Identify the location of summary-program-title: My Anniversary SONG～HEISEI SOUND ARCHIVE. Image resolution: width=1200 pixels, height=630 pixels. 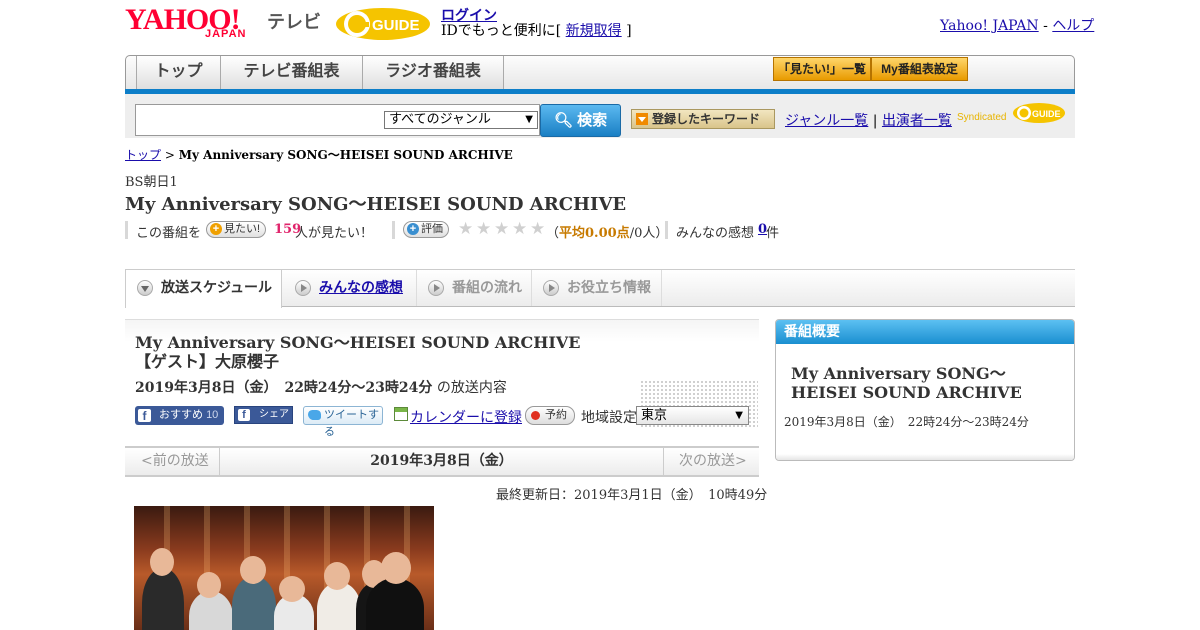
(906, 383).